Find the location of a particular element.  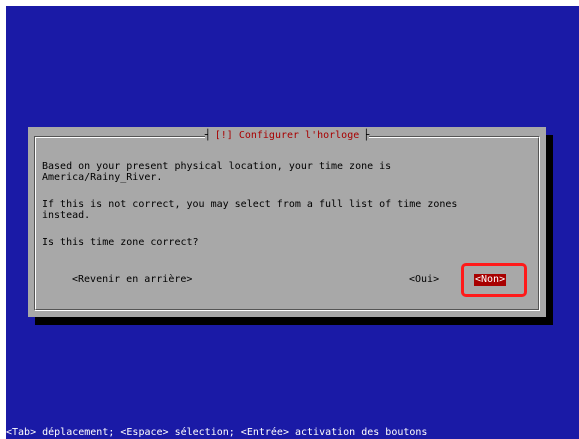

dialog-title: ┤ [!] Configurer l'horloge ├ is located at coordinates (287, 136).